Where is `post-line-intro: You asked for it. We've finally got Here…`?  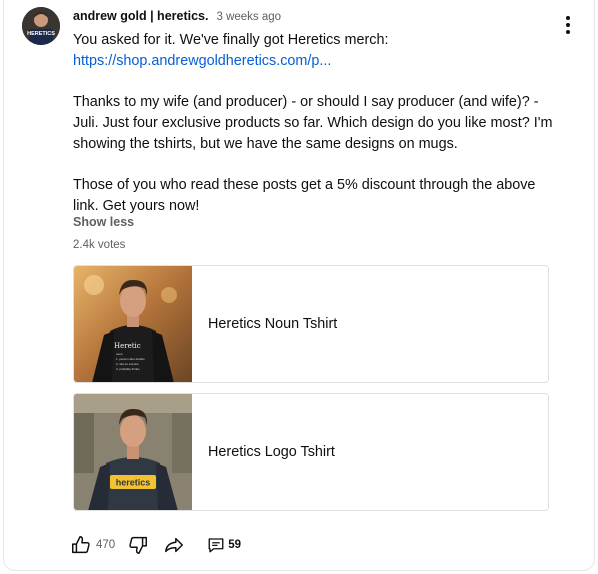
post-line-intro: You asked for it. We've finally got Here… is located at coordinates (231, 40).